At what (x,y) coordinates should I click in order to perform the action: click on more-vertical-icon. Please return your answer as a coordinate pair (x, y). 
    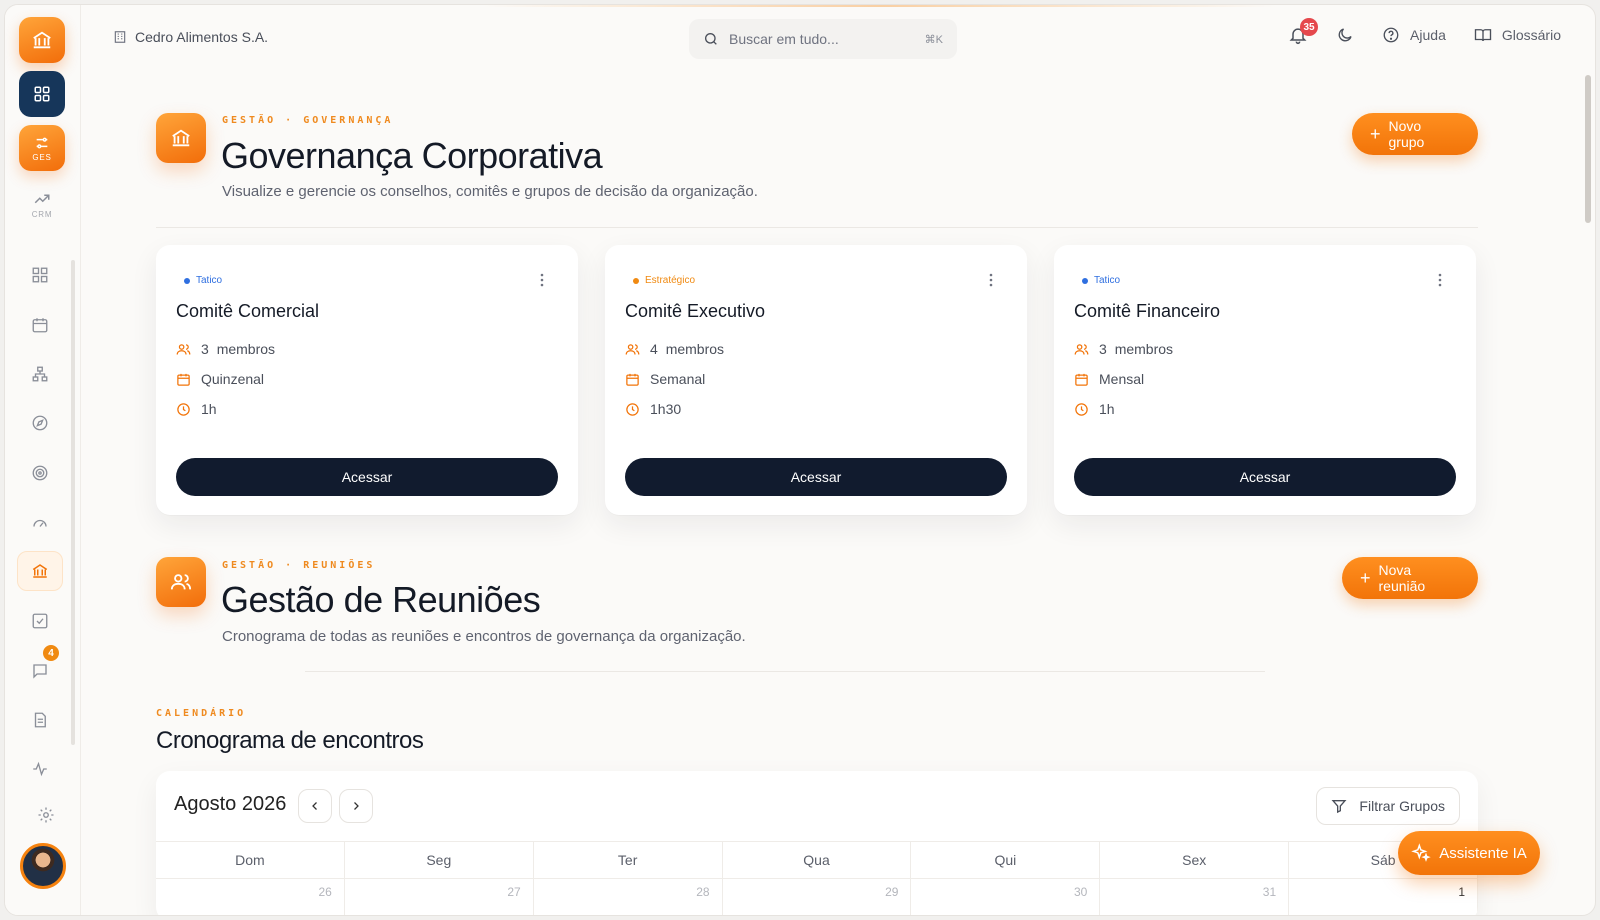
    Looking at the image, I should click on (1440, 280).